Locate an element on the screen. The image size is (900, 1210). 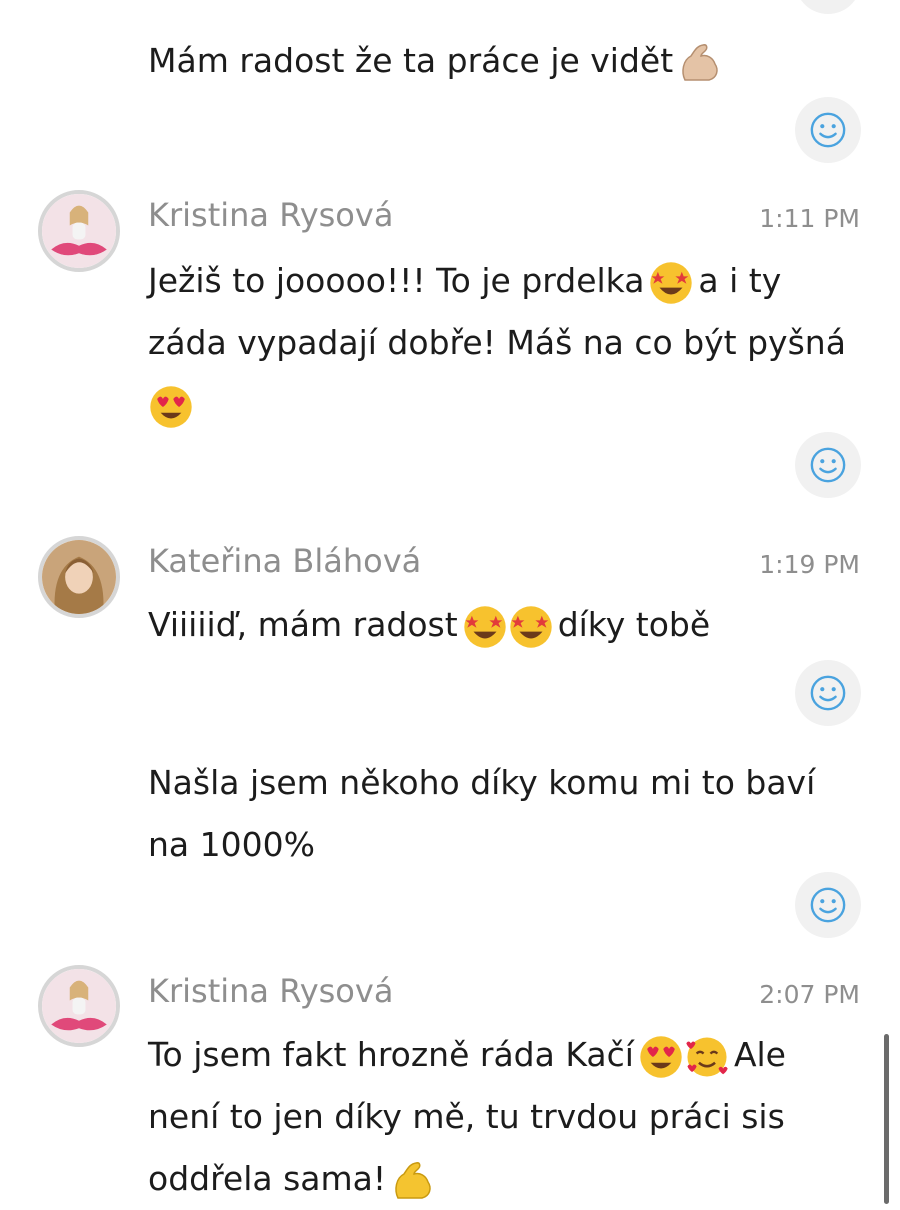
message-time: 2:07 PM is located at coordinates (809, 994).